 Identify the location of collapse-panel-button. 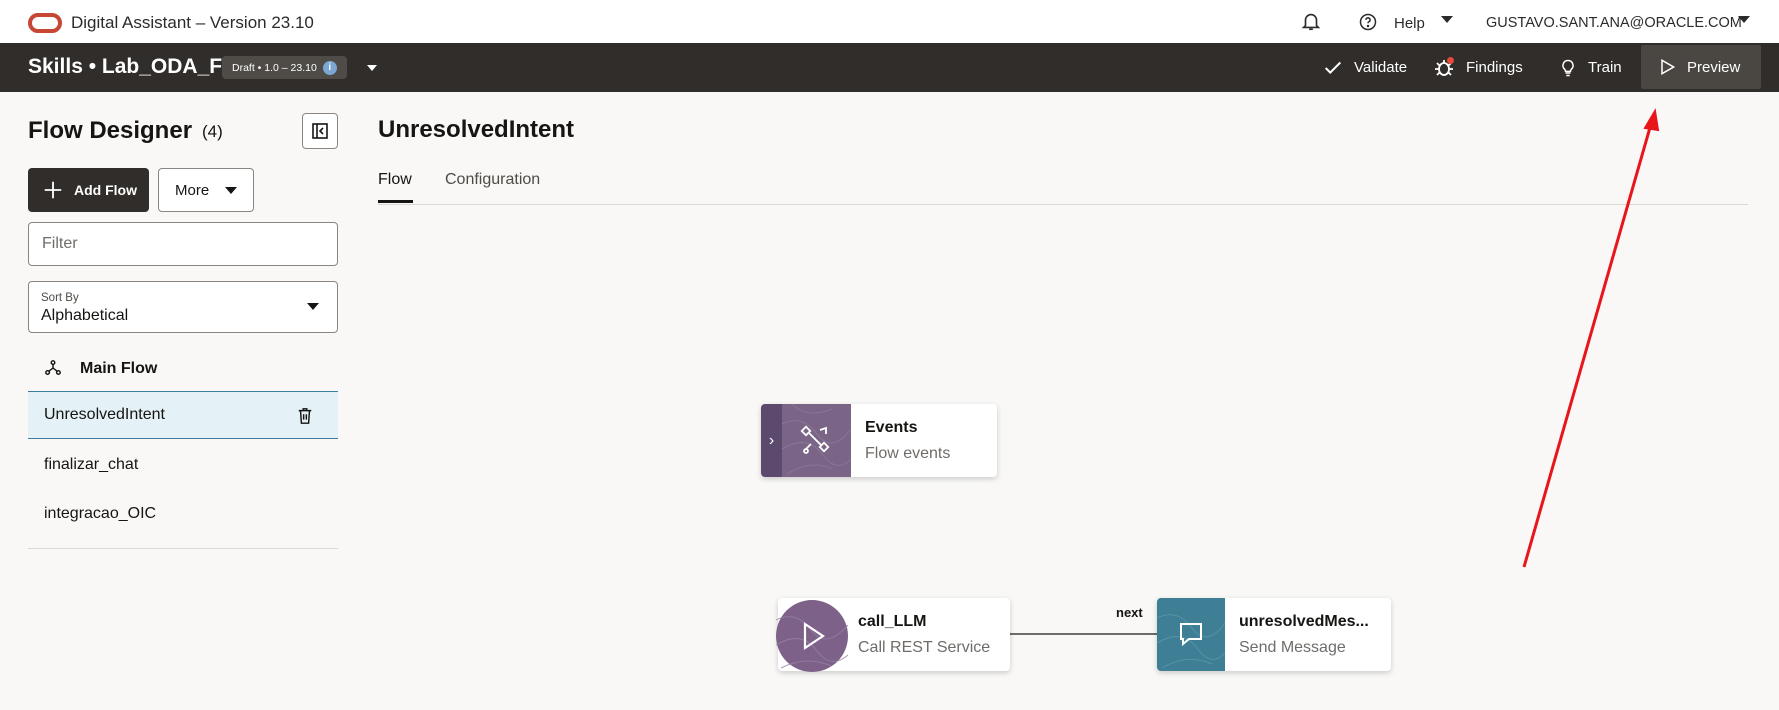
(320, 131).